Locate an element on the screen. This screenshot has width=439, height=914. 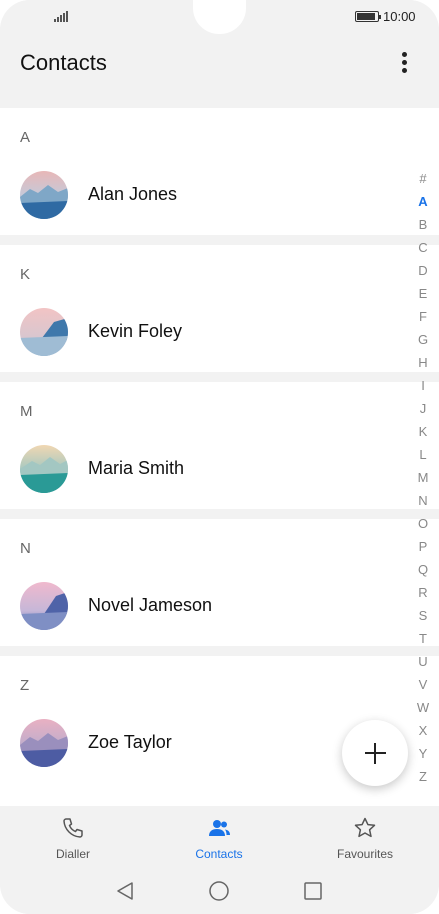
index-letter: X is located at coordinates (423, 730).